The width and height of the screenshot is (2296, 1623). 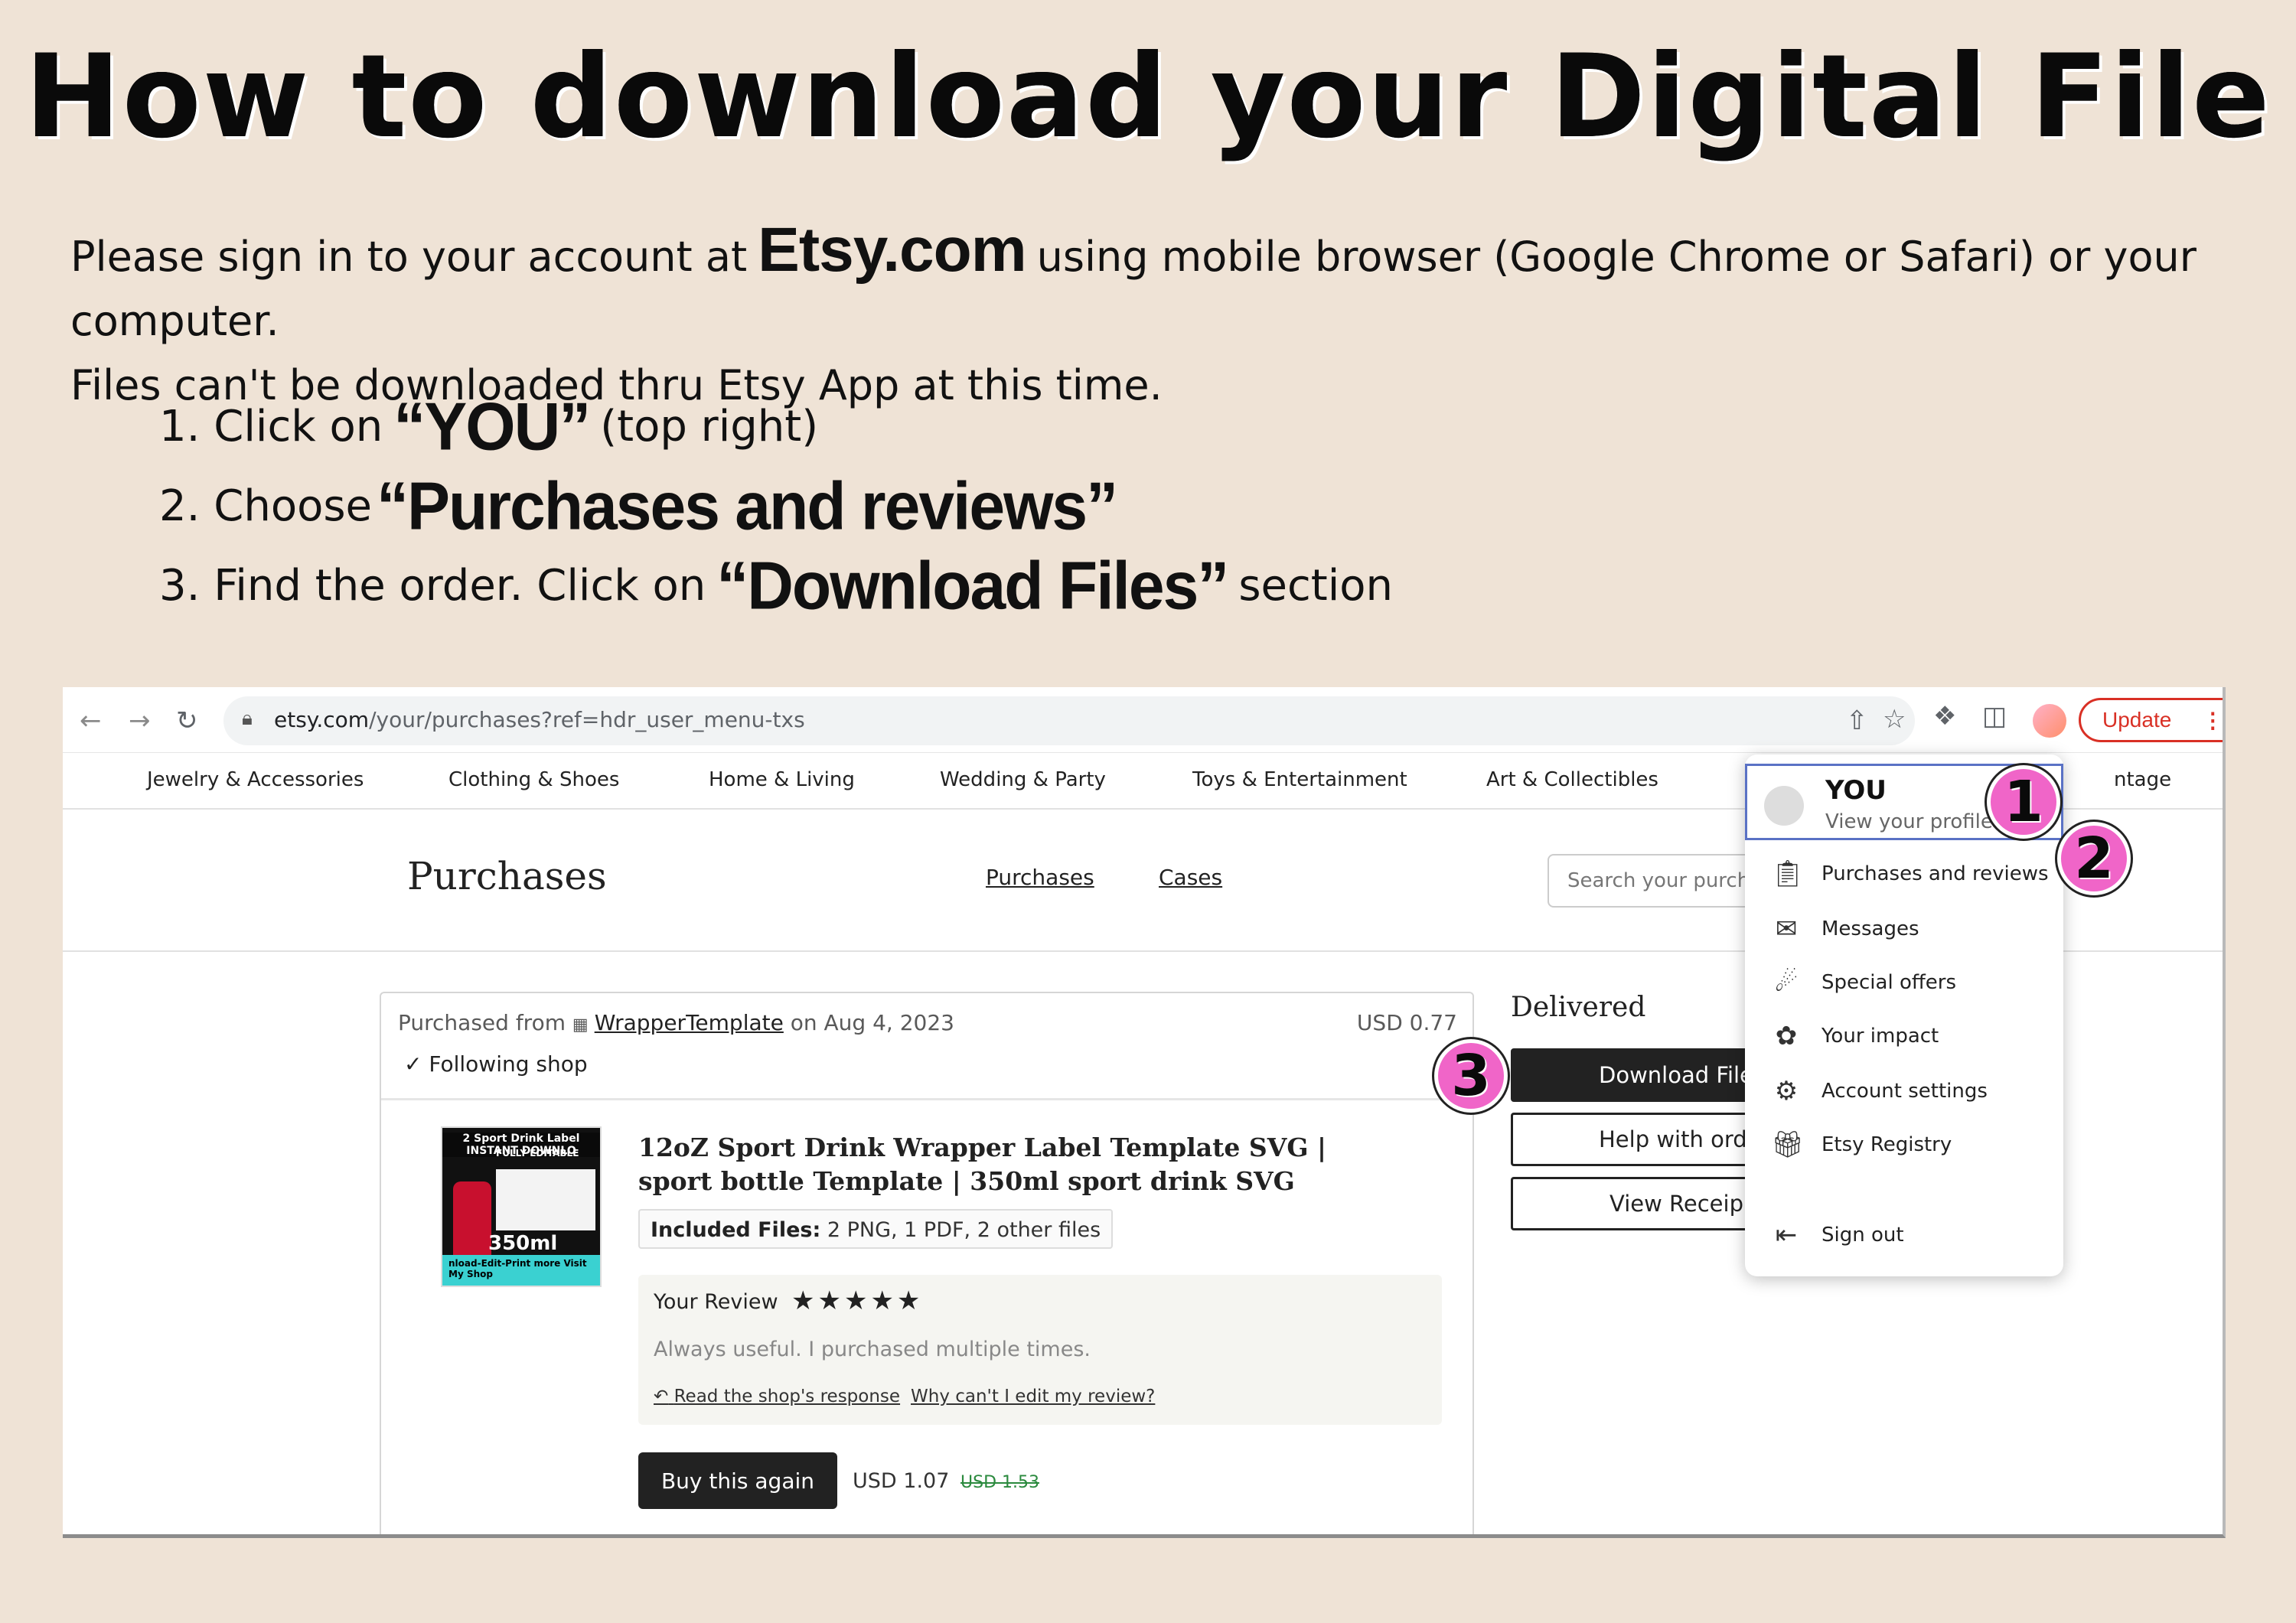 What do you see at coordinates (1040, 878) in the screenshot?
I see `tab-purchases: Purchases` at bounding box center [1040, 878].